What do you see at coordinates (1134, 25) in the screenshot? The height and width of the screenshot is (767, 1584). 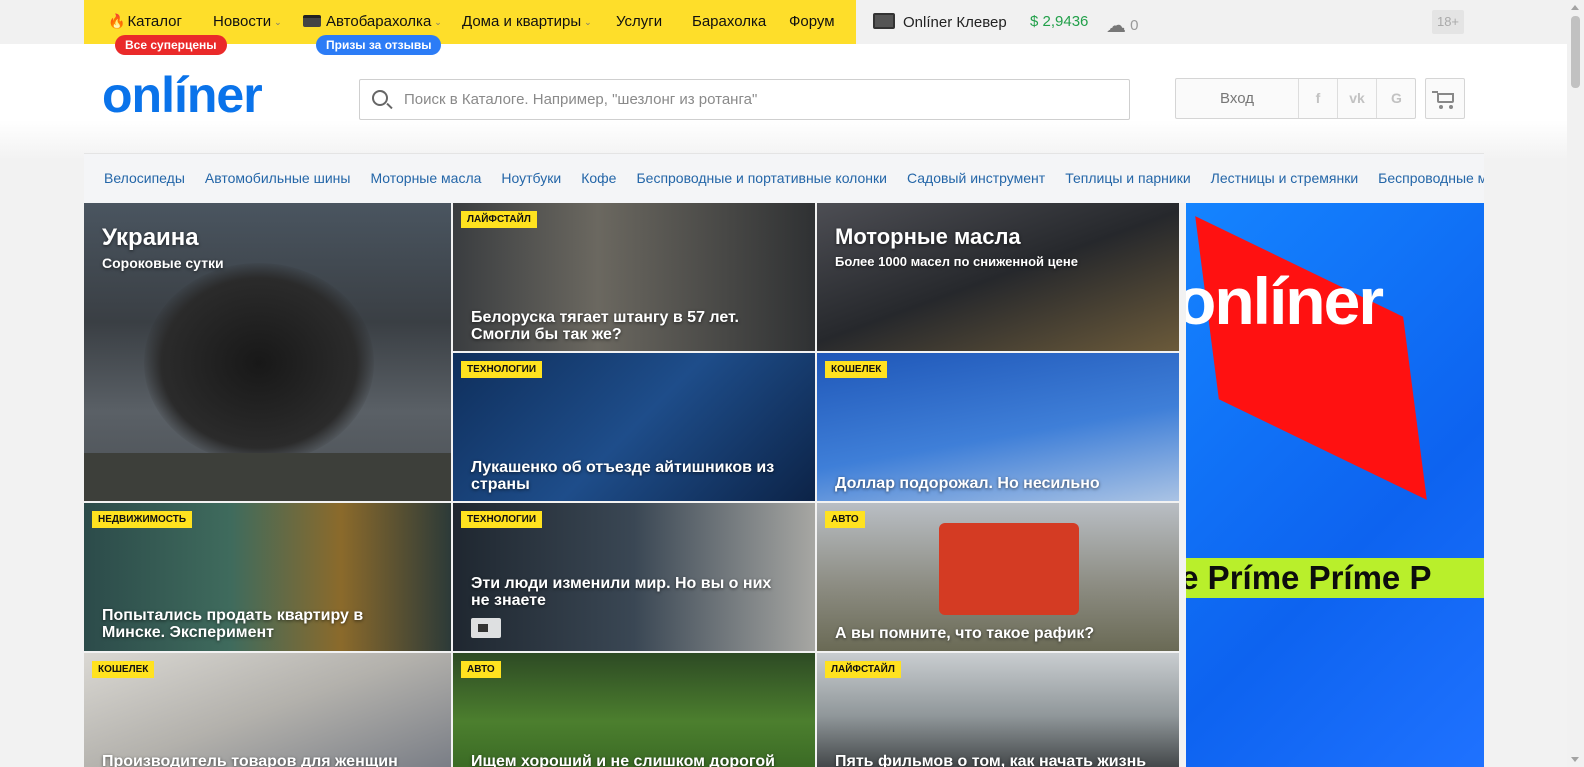 I see `weather-temp: 0` at bounding box center [1134, 25].